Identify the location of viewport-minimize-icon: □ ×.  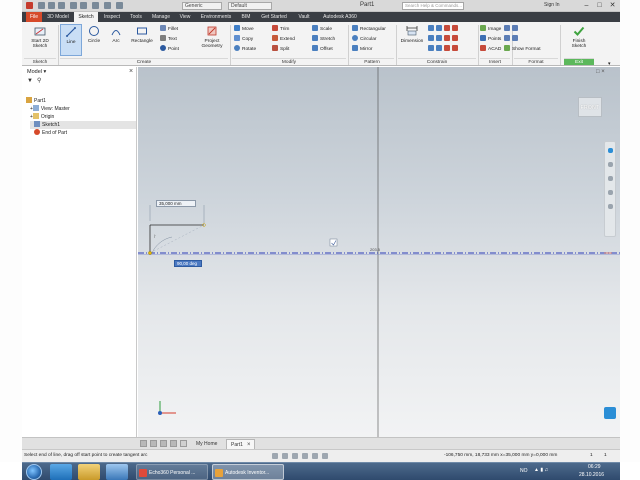
(600, 72).